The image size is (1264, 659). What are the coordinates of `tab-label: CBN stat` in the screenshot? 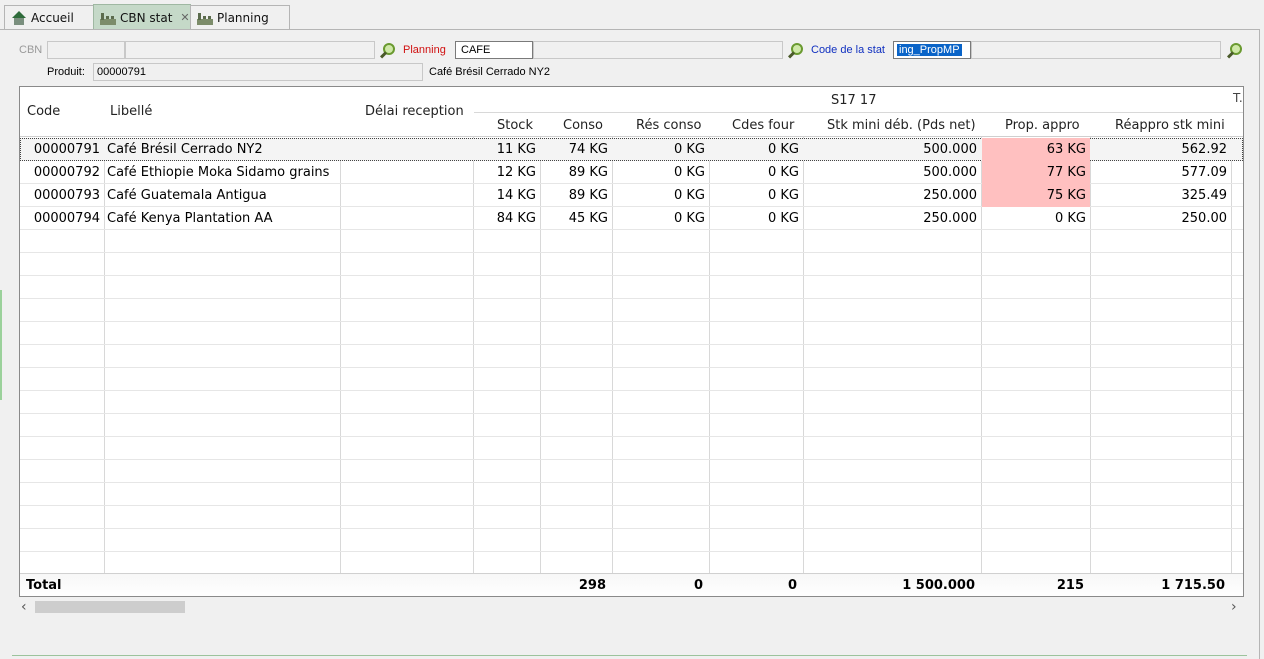 It's located at (146, 17).